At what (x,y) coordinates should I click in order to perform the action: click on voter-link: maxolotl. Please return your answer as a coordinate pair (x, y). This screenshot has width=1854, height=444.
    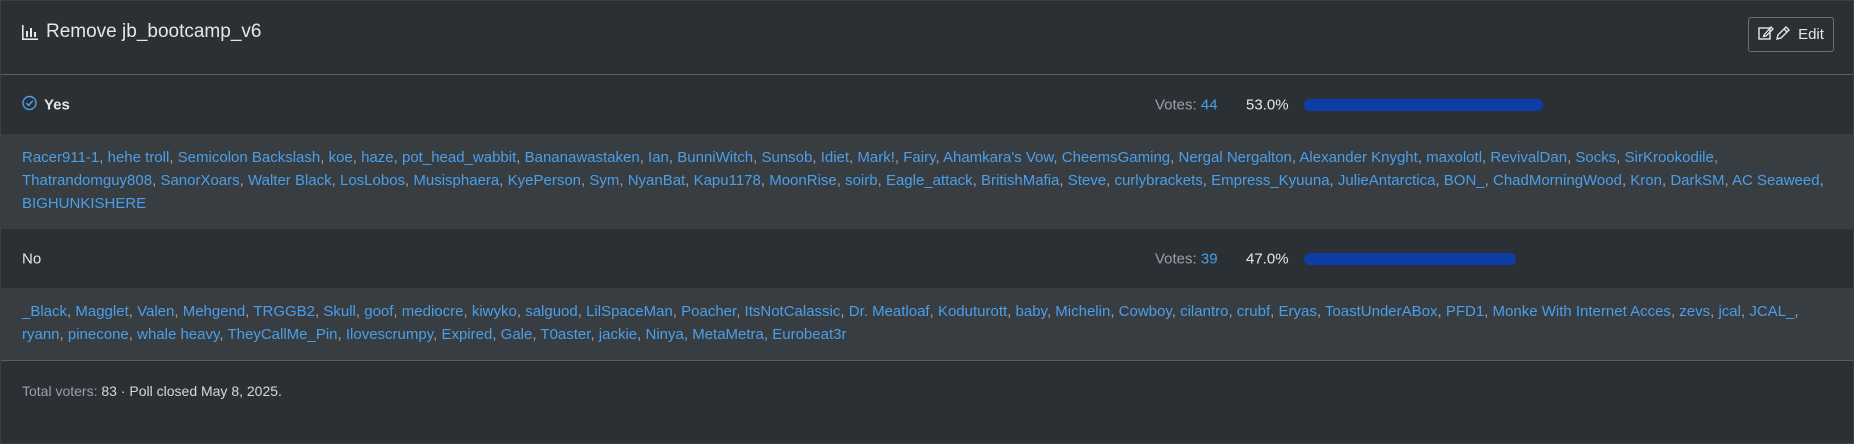
    Looking at the image, I should click on (1454, 157).